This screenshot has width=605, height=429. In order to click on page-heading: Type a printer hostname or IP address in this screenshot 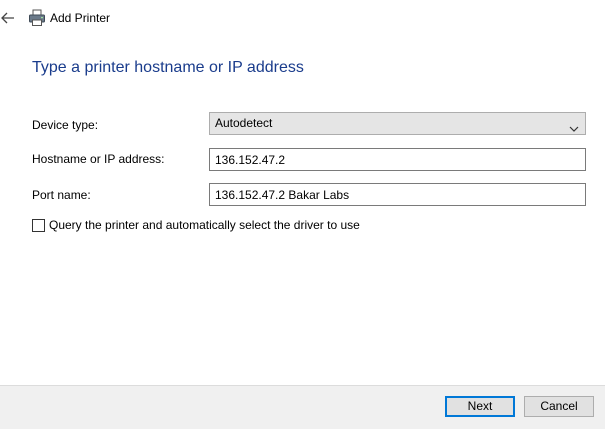, I will do `click(168, 67)`.